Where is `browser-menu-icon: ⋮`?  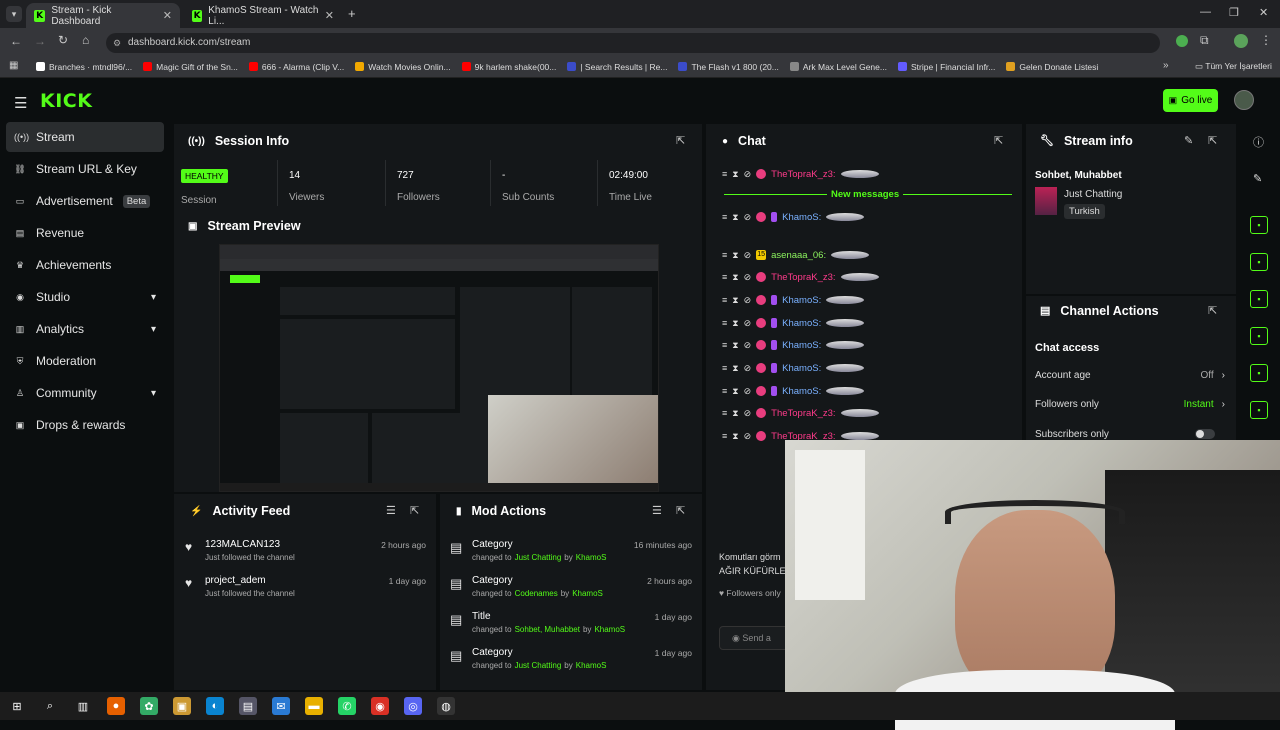 browser-menu-icon: ⋮ is located at coordinates (1266, 40).